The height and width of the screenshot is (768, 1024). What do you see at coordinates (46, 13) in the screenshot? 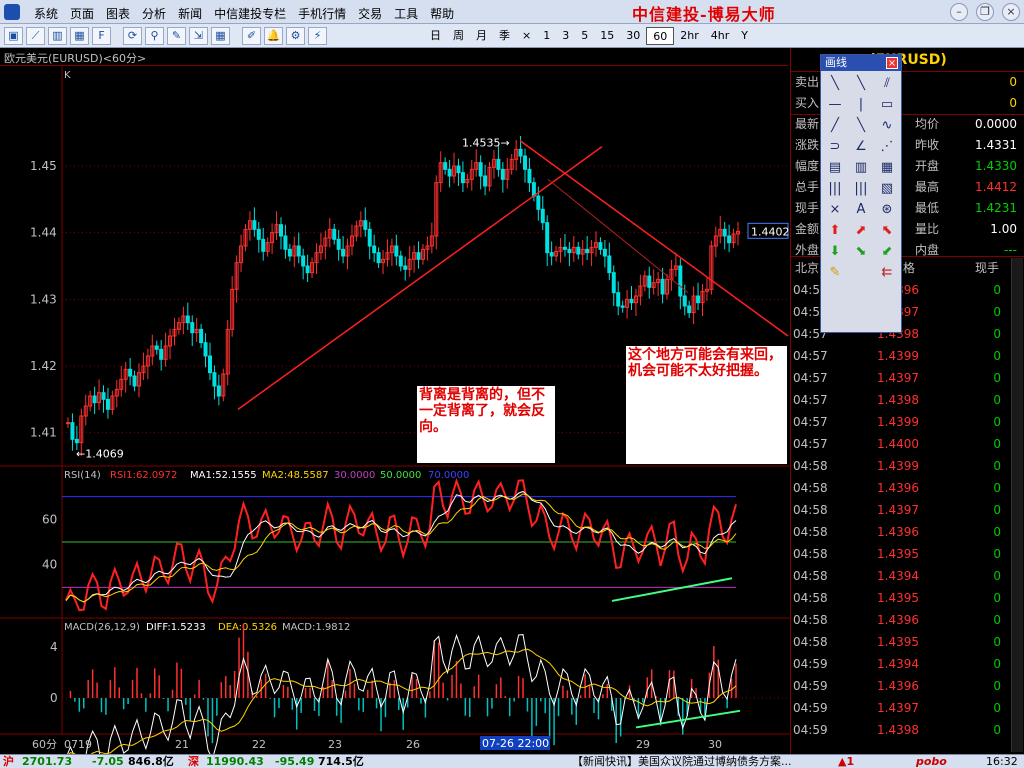
I see `menu-system: 系统` at bounding box center [46, 13].